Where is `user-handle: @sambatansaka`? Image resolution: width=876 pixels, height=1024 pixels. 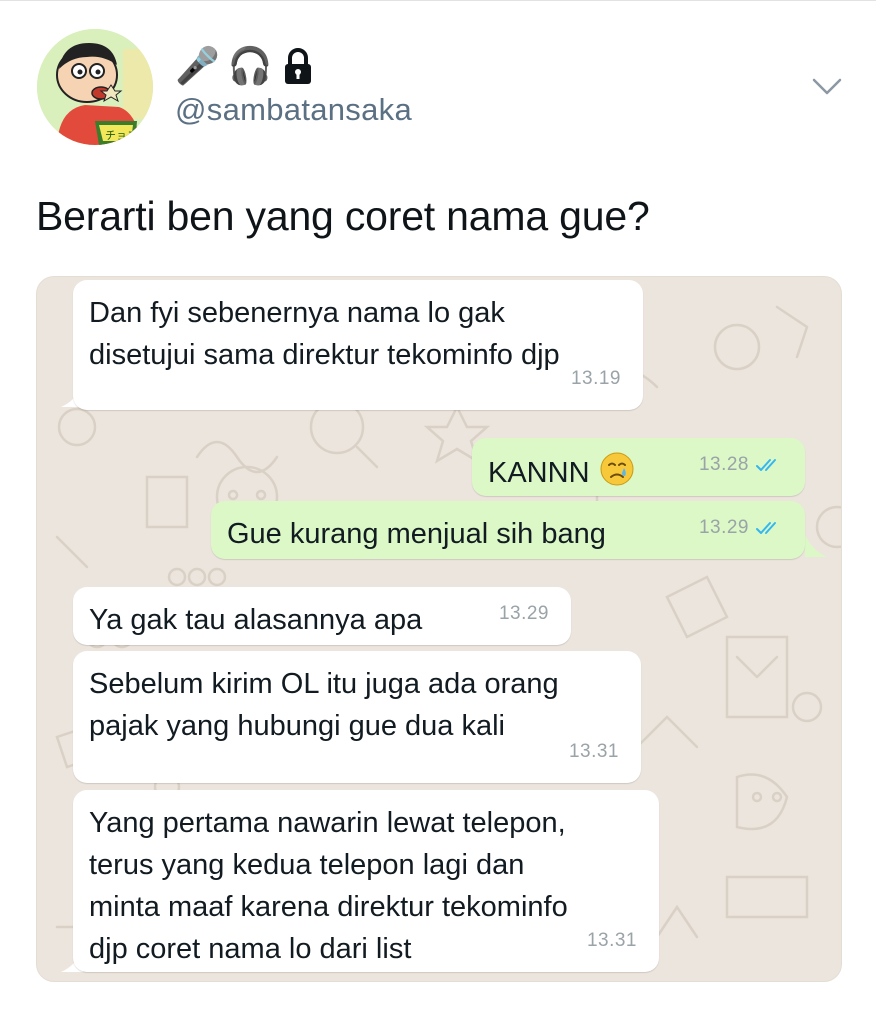 user-handle: @sambatansaka is located at coordinates (293, 110).